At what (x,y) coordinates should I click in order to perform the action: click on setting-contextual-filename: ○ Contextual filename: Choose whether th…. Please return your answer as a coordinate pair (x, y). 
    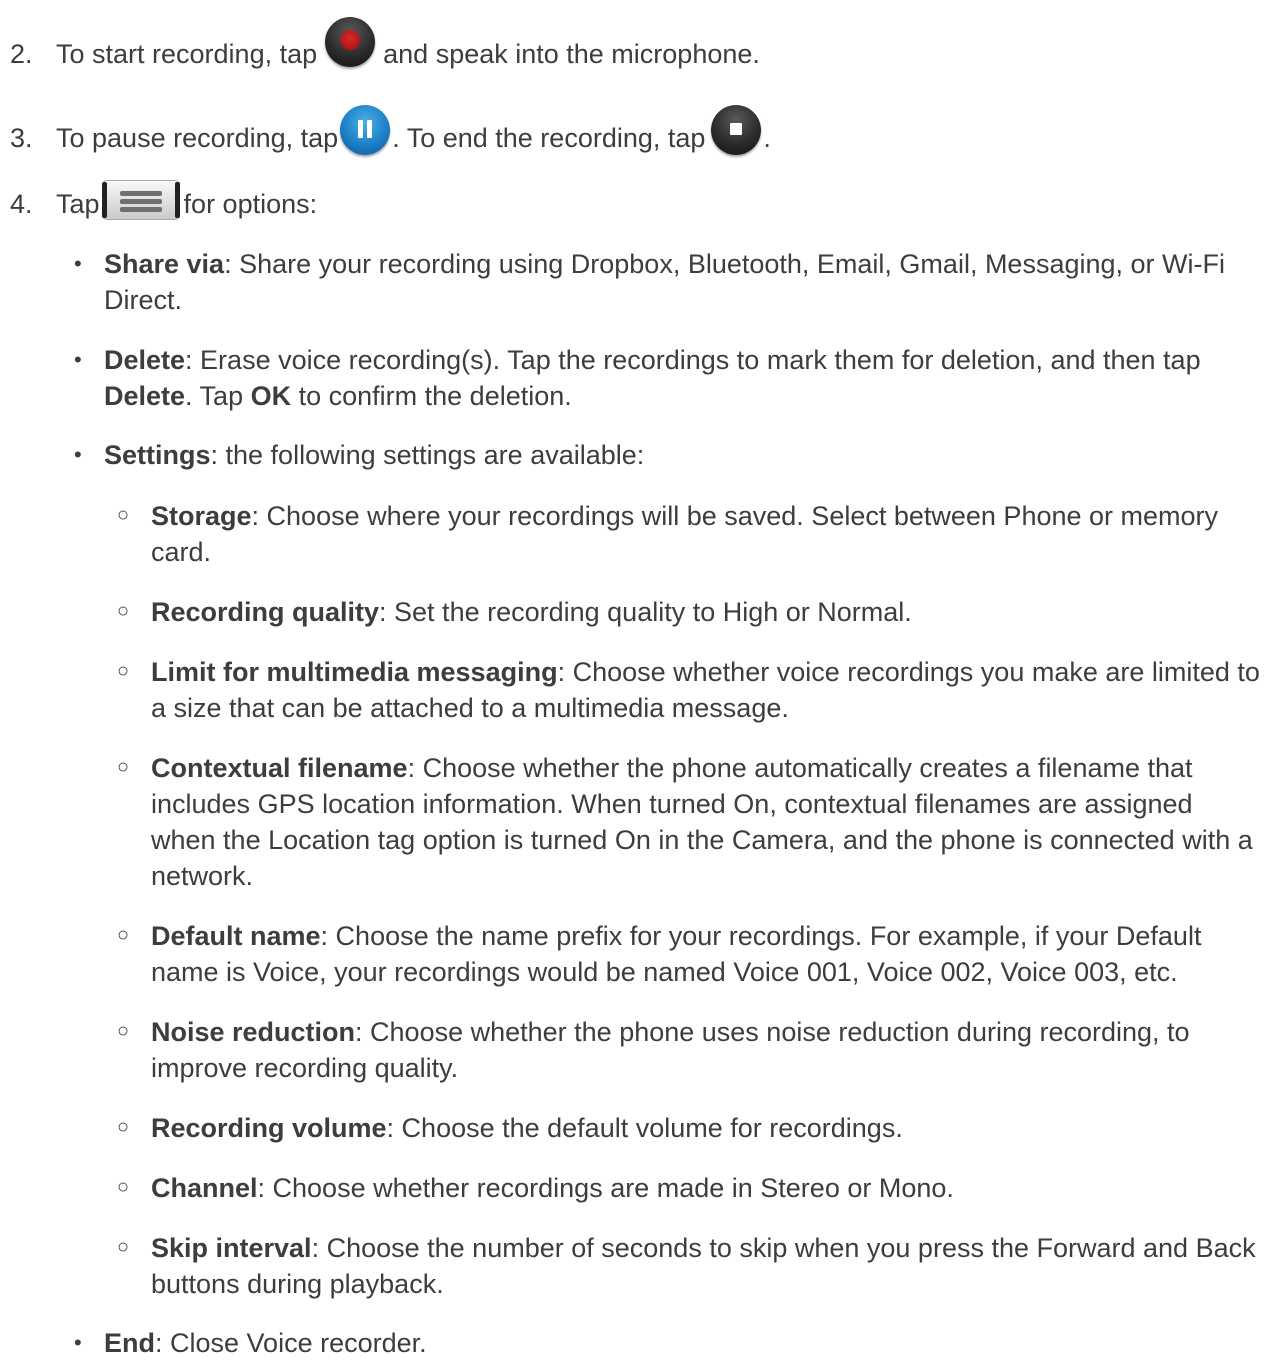
    Looking at the image, I should click on (689, 822).